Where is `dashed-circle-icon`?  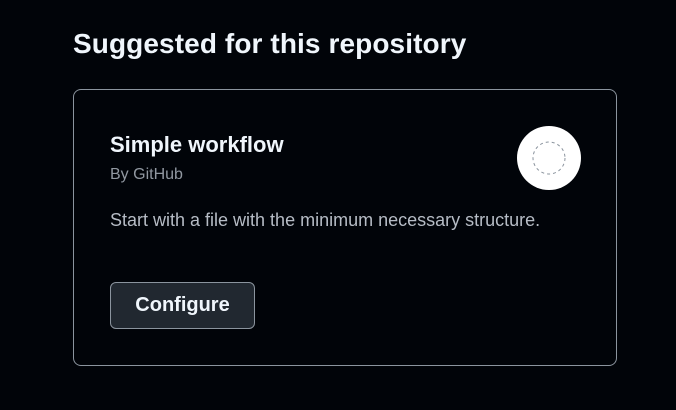
dashed-circle-icon is located at coordinates (549, 158).